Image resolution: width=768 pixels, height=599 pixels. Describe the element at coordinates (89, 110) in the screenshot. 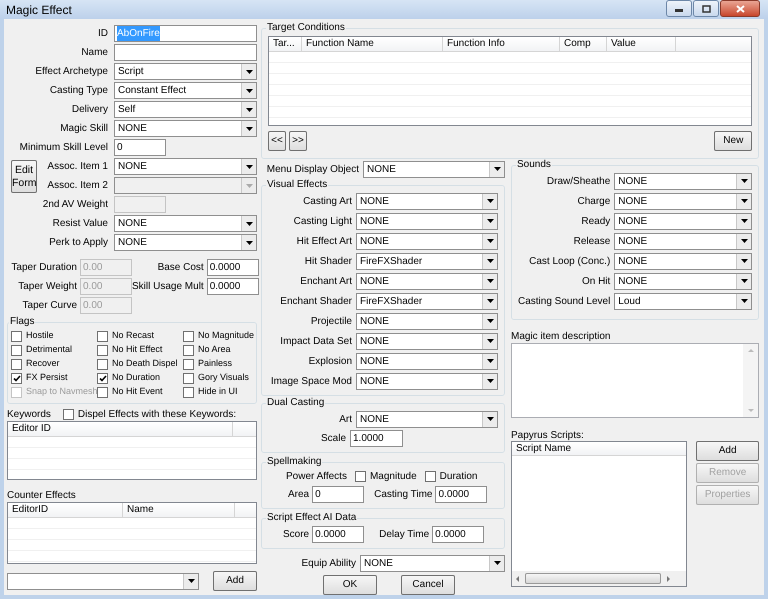

I see `field-label: Delivery` at that location.